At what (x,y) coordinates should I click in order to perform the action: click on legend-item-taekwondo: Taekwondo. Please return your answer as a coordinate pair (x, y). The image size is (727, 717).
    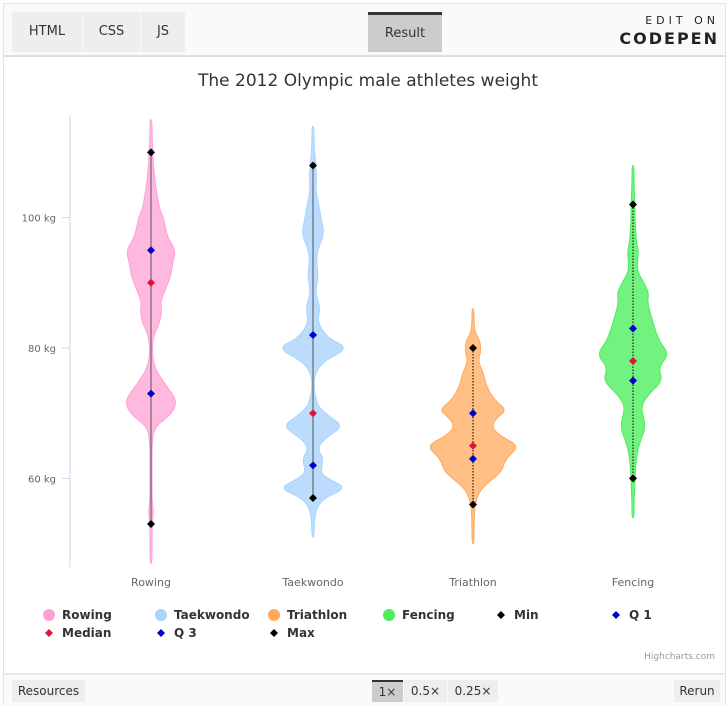
    Looking at the image, I should click on (202, 615).